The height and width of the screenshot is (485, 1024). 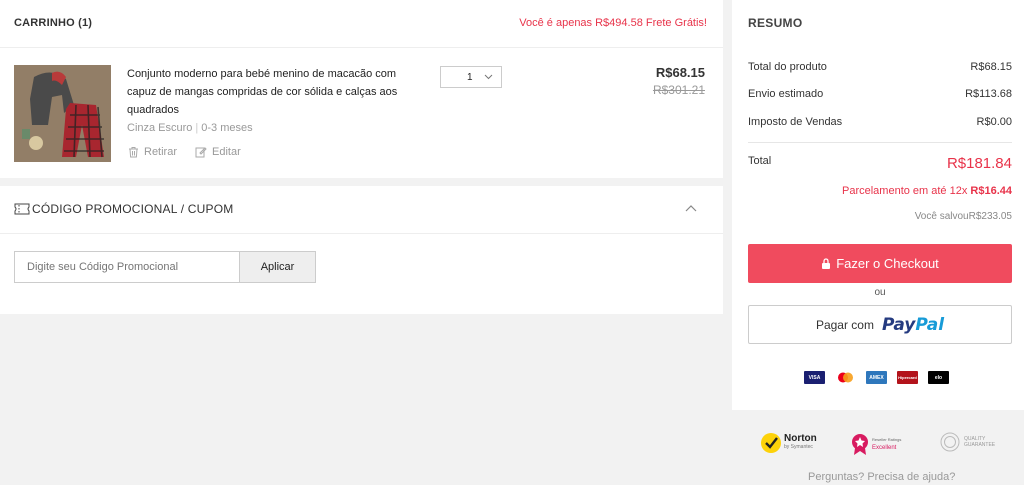 I want to click on summary-row-product: Total do produto R$68.15, so click(x=880, y=67).